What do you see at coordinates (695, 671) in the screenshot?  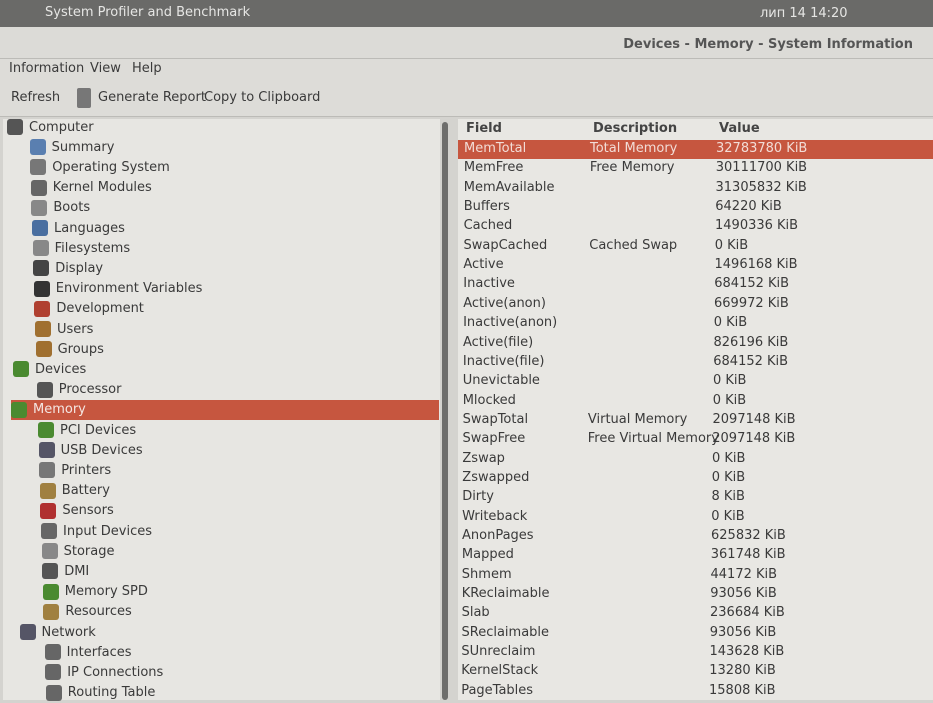 I see `table-row: KernelStack 13280 KiB` at bounding box center [695, 671].